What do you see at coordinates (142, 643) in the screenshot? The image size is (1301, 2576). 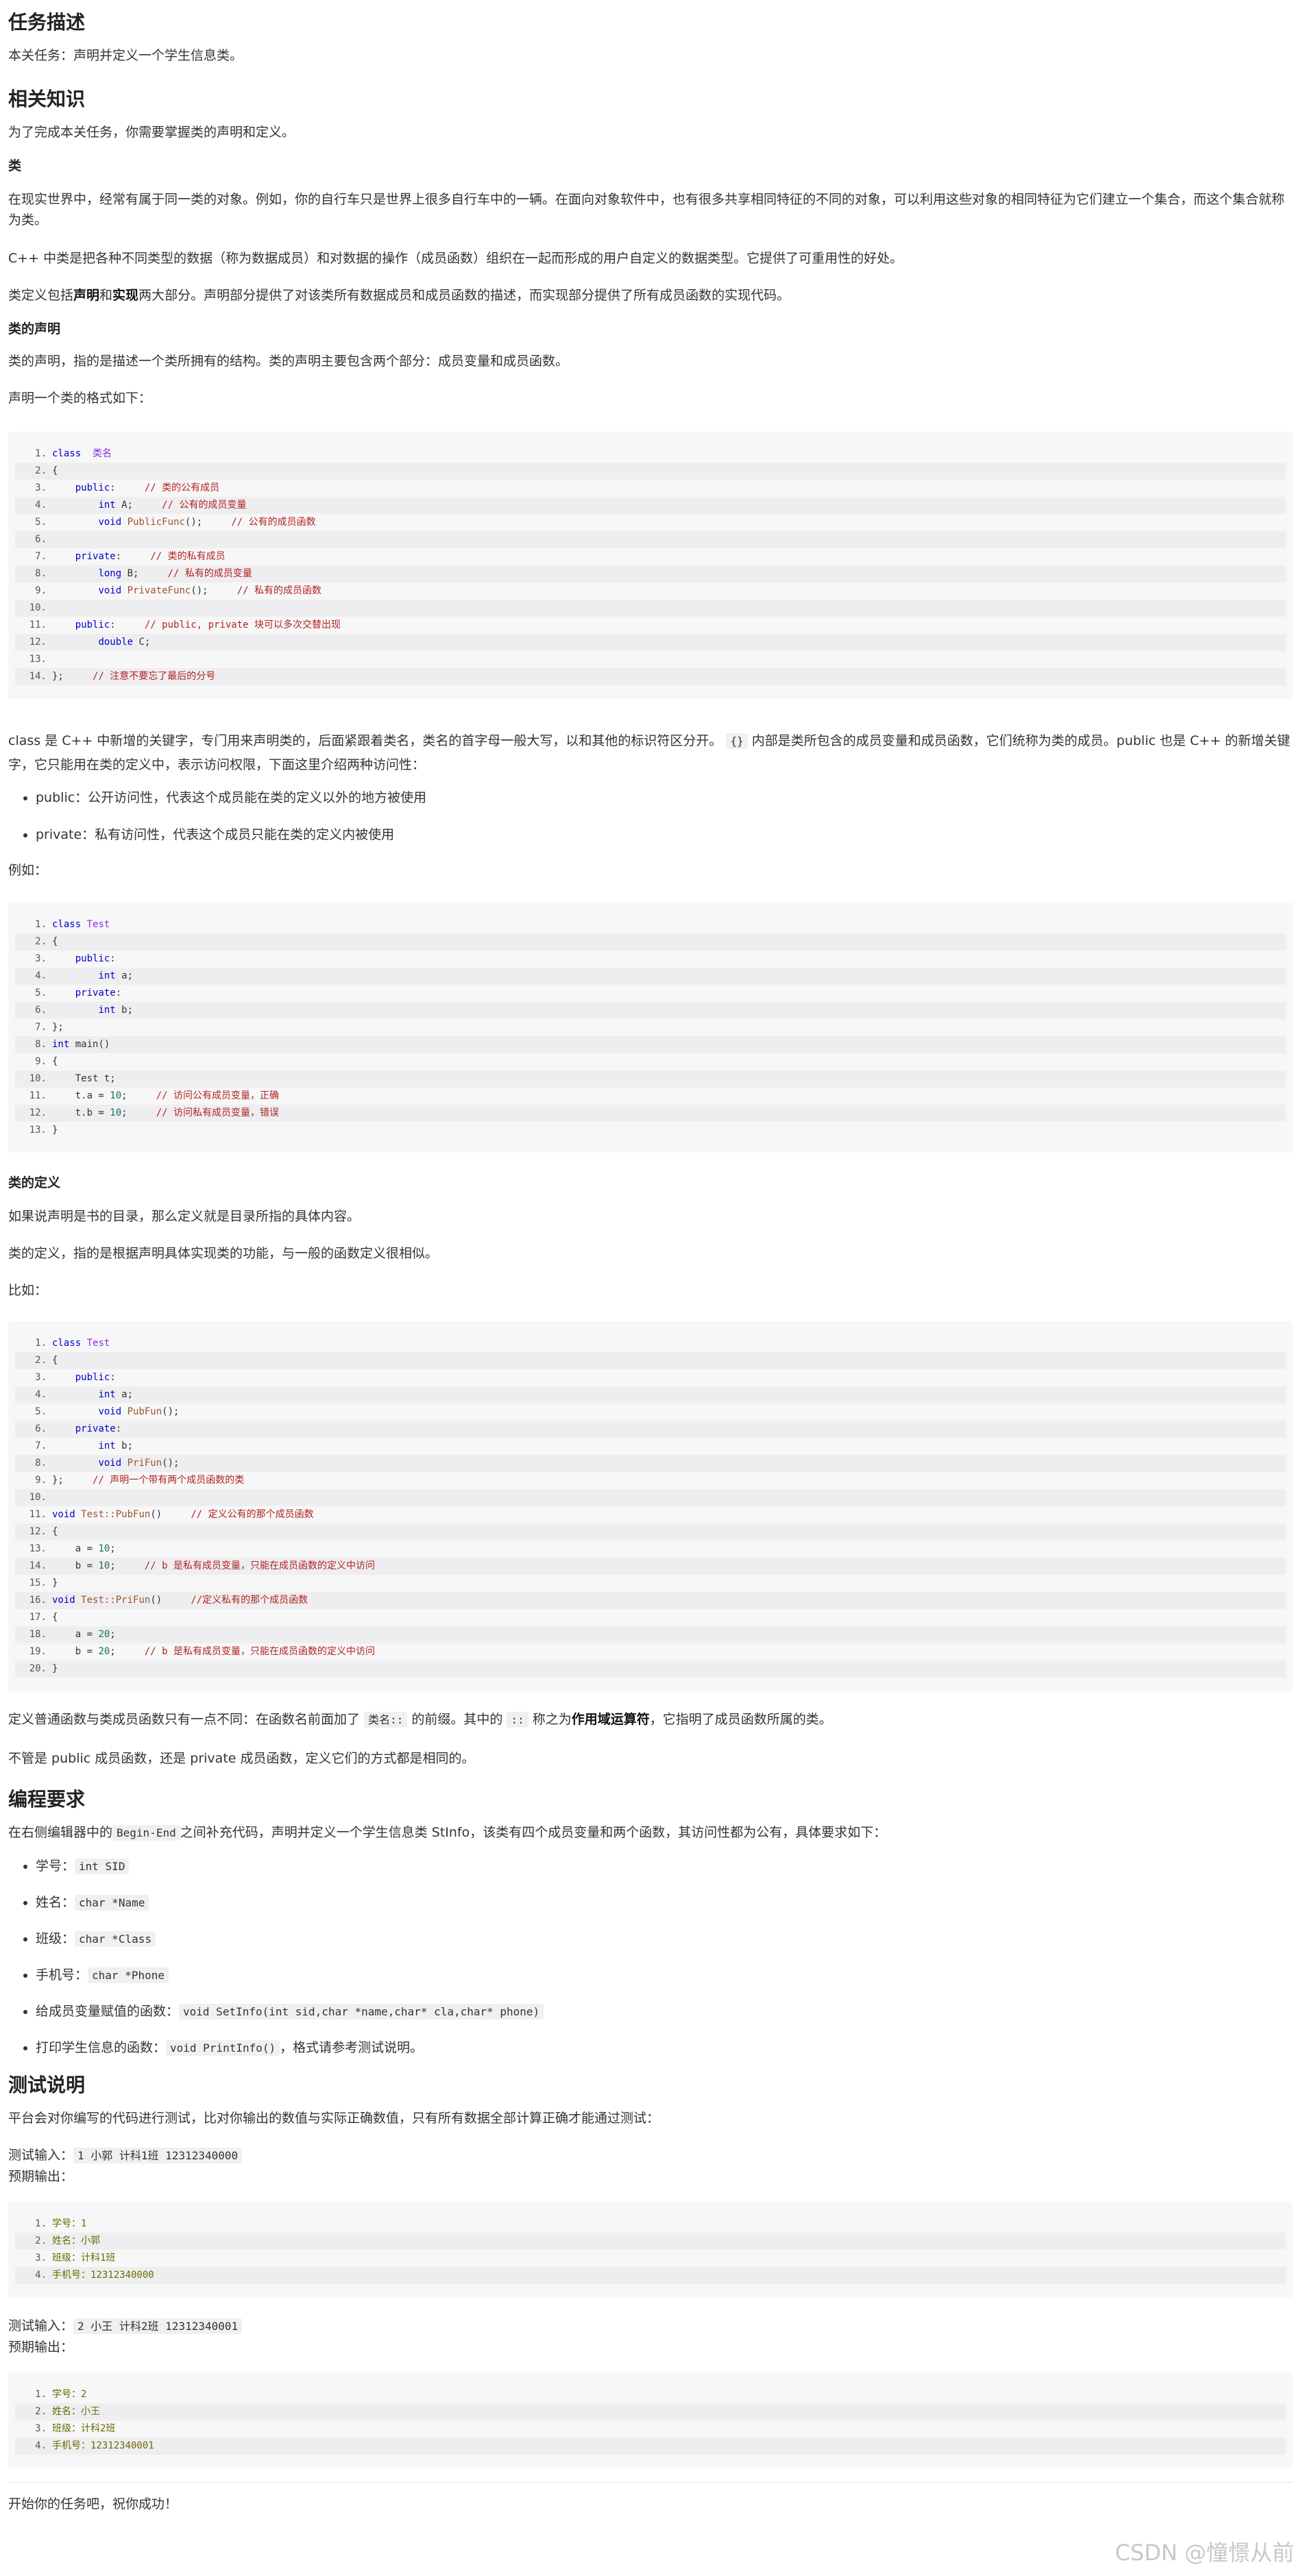 I see `code-token: C;` at bounding box center [142, 643].